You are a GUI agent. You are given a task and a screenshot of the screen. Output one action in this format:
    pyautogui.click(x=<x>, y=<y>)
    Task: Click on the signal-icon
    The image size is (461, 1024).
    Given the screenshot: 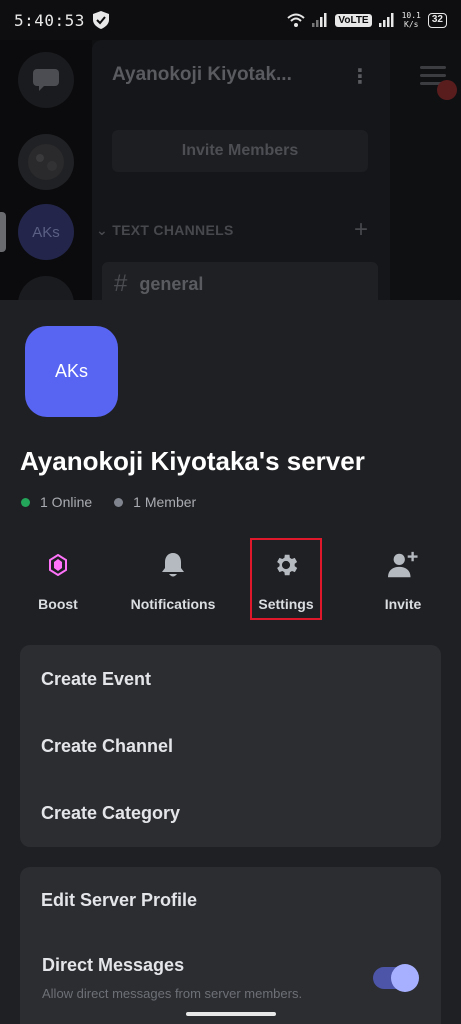 What is the action you would take?
    pyautogui.click(x=319, y=20)
    